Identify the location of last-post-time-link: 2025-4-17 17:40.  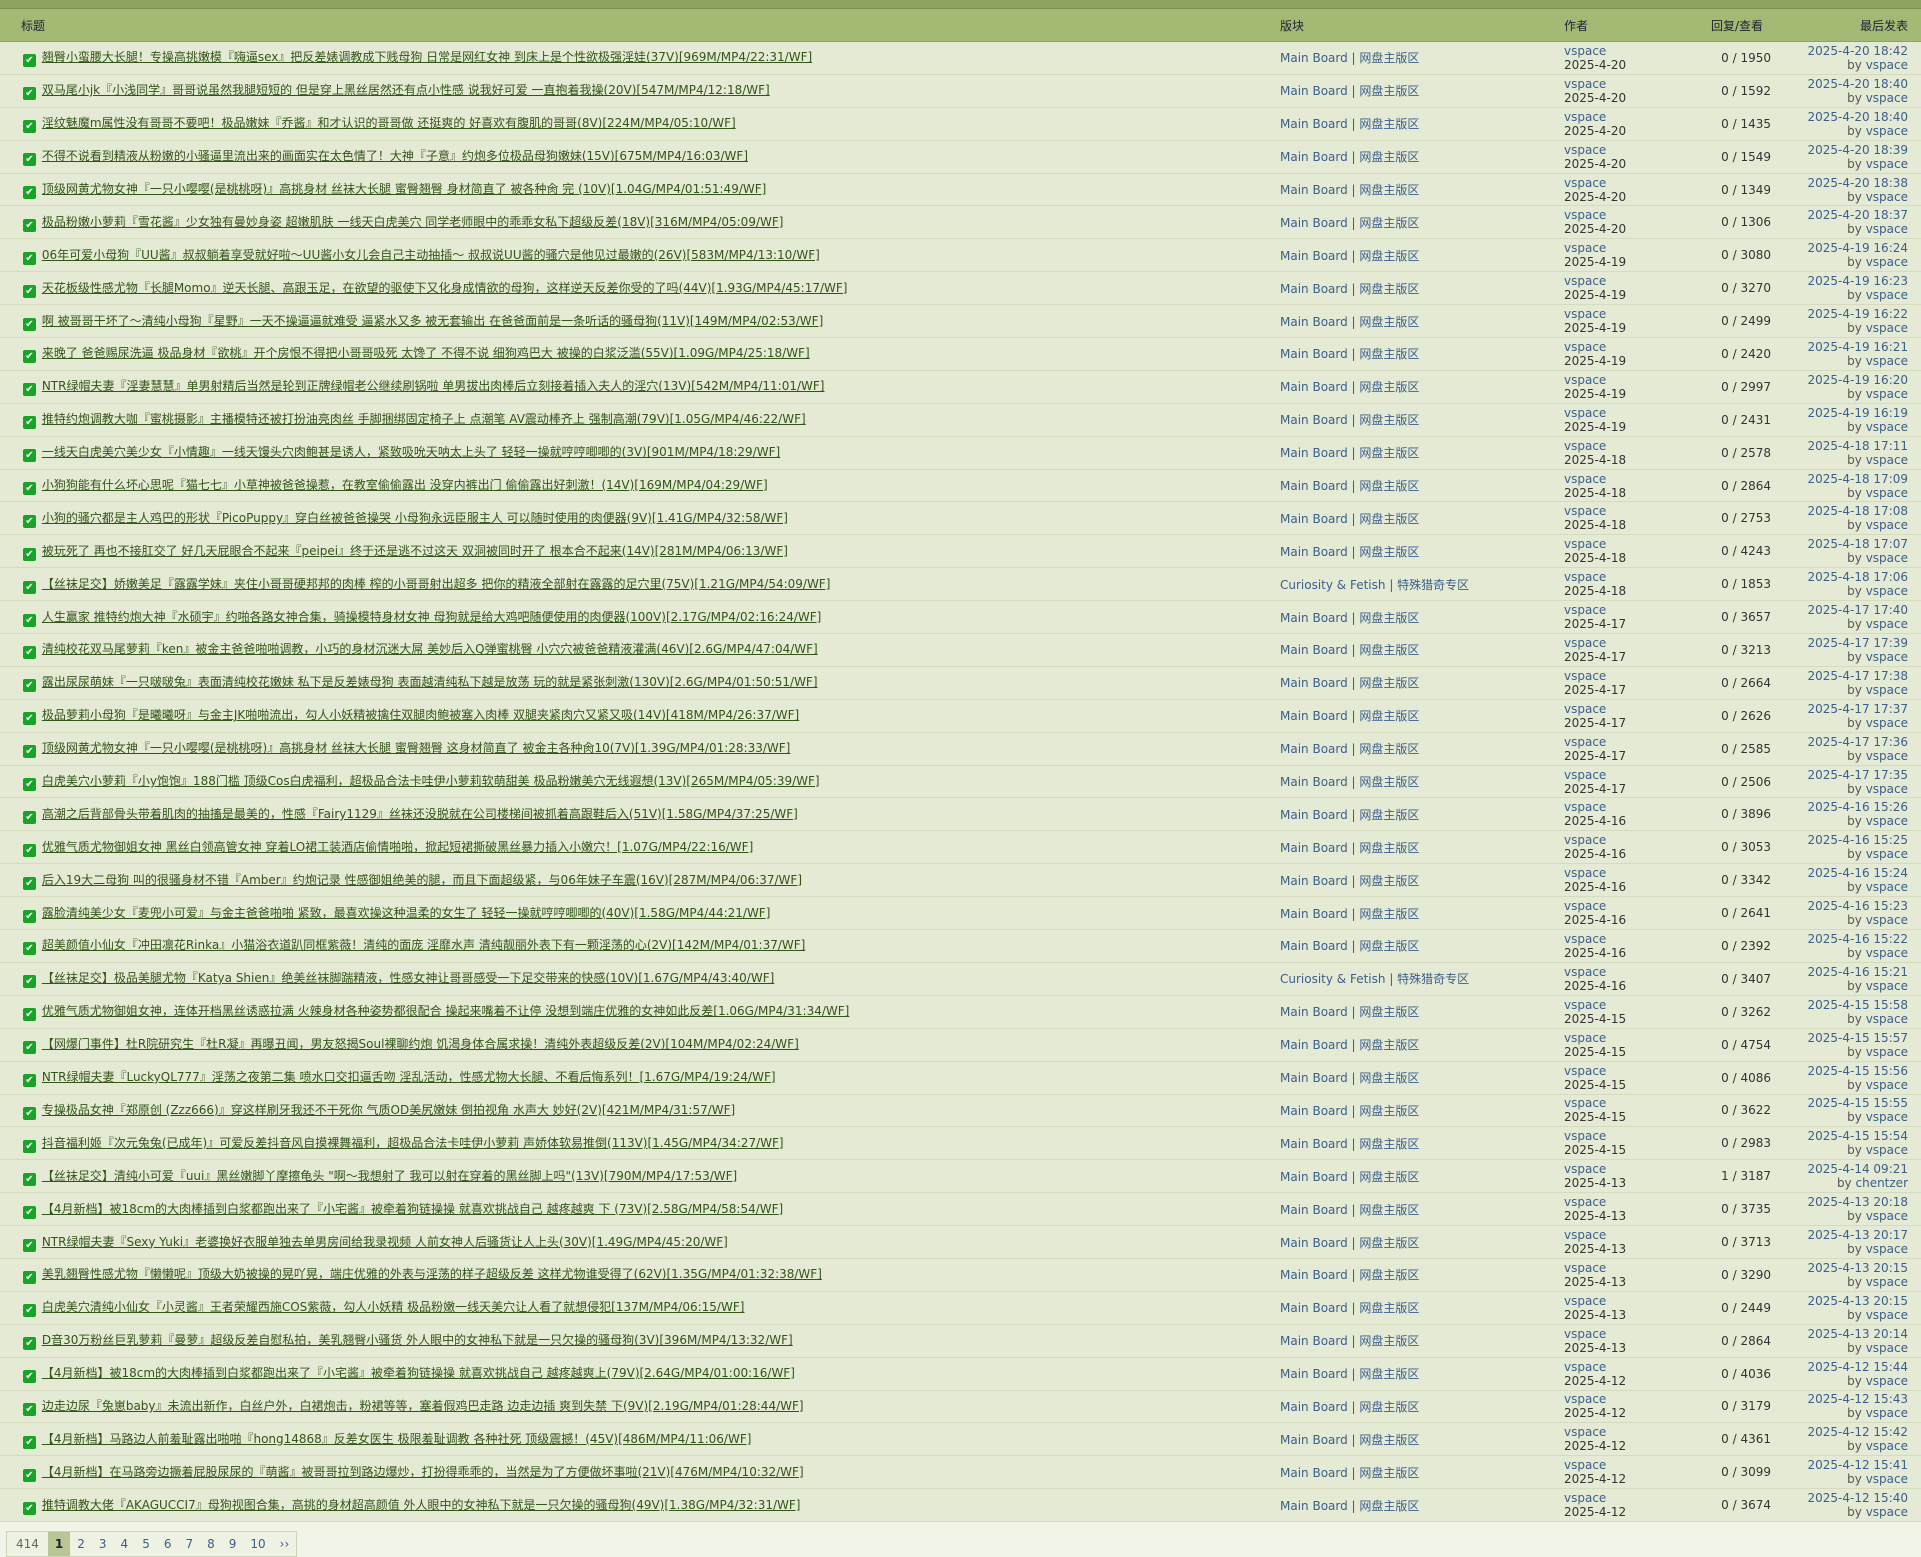
(1850, 610).